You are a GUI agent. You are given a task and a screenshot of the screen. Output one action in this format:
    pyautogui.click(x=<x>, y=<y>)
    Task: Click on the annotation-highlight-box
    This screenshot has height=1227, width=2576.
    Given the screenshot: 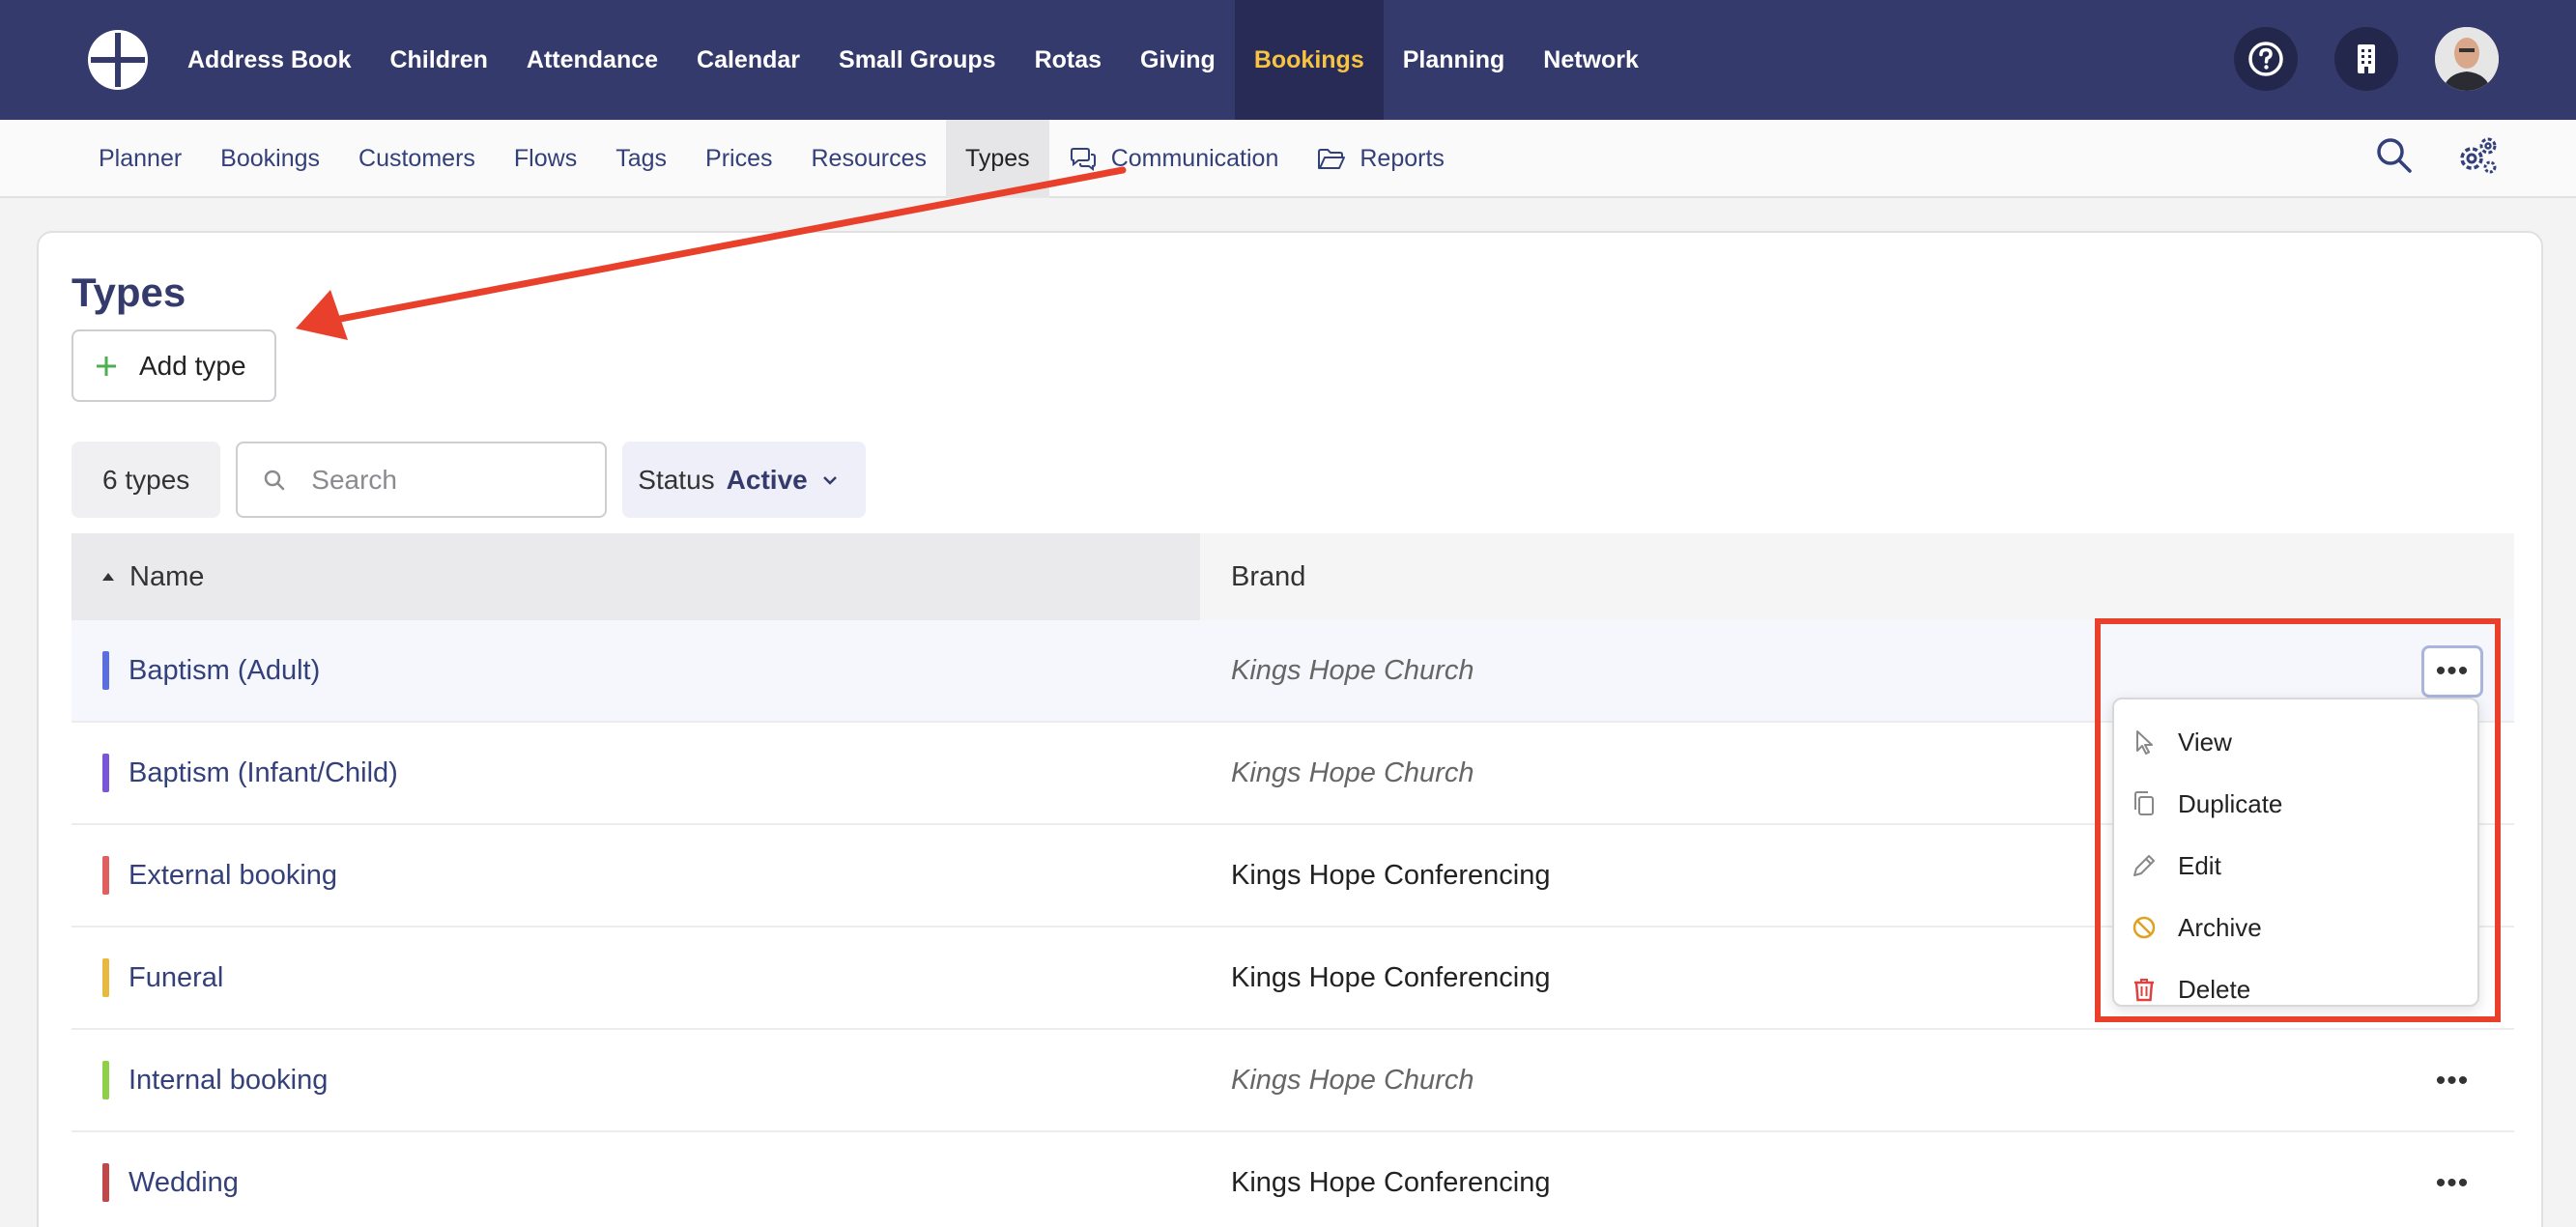 What is the action you would take?
    pyautogui.click(x=2298, y=820)
    